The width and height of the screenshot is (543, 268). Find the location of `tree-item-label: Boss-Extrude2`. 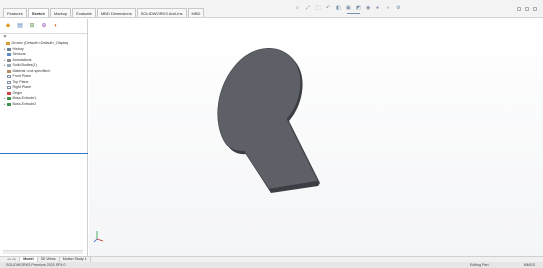

tree-item-label: Boss-Extrude2 is located at coordinates (24, 103).